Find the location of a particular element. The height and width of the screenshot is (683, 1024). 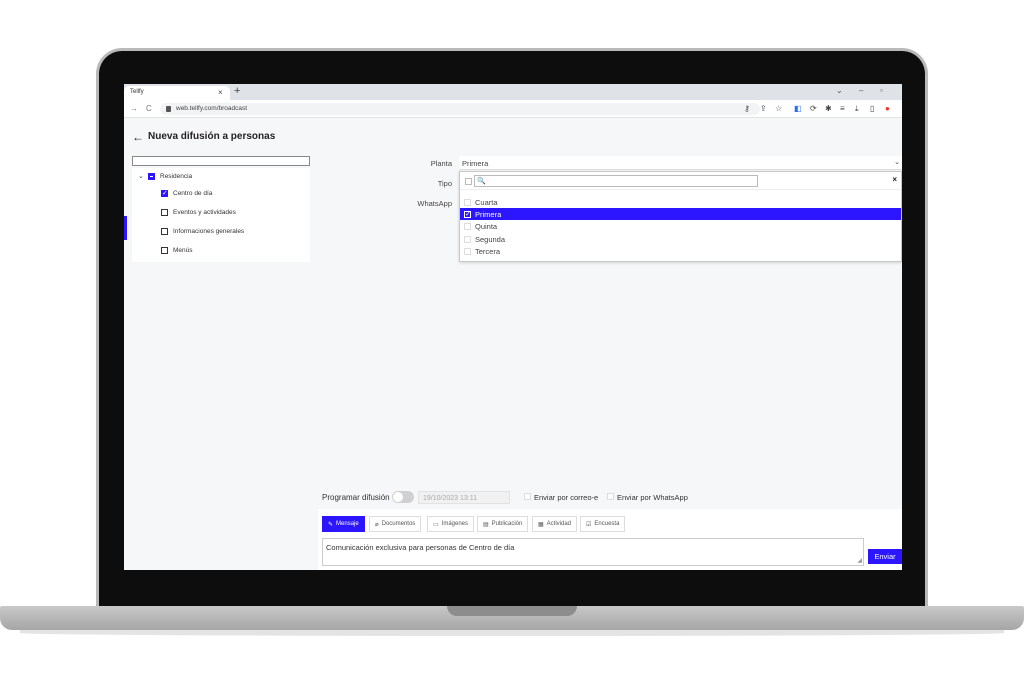

tab-label: Mensaje is located at coordinates (347, 524).